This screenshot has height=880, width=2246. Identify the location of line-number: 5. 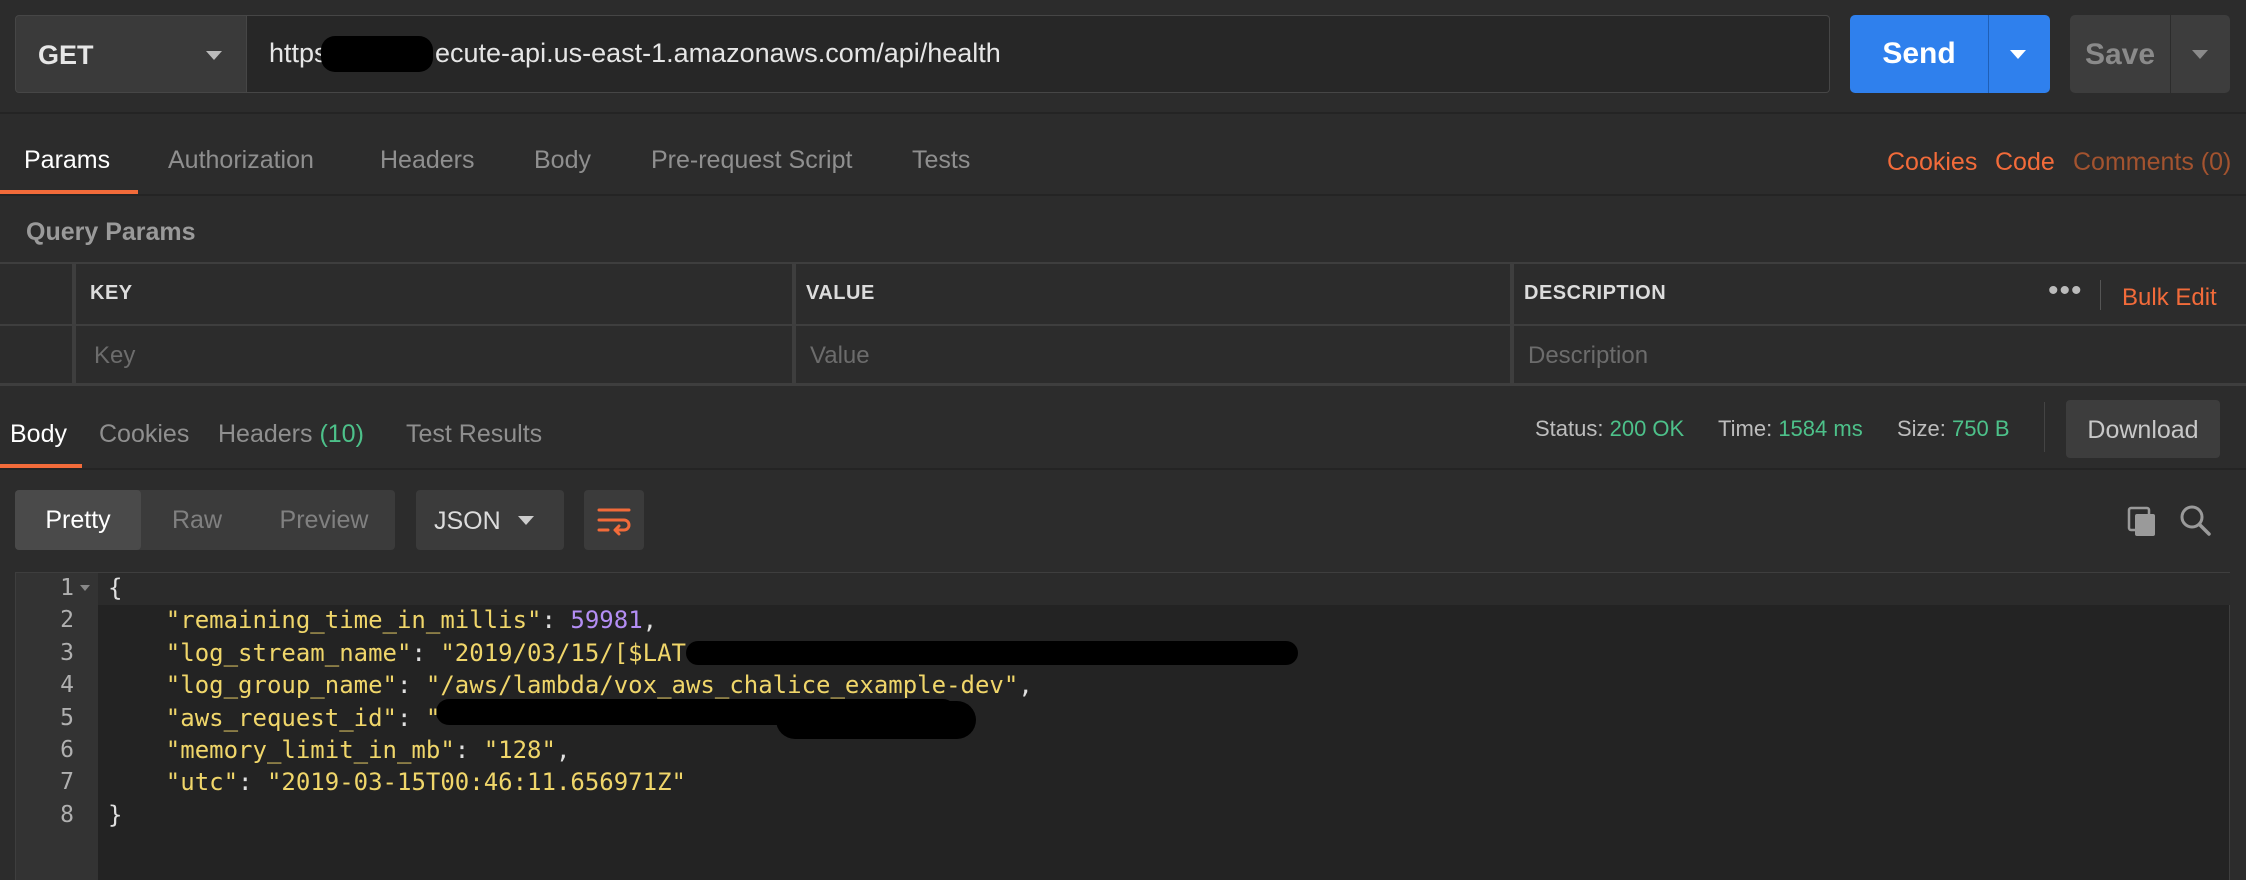
(67, 717).